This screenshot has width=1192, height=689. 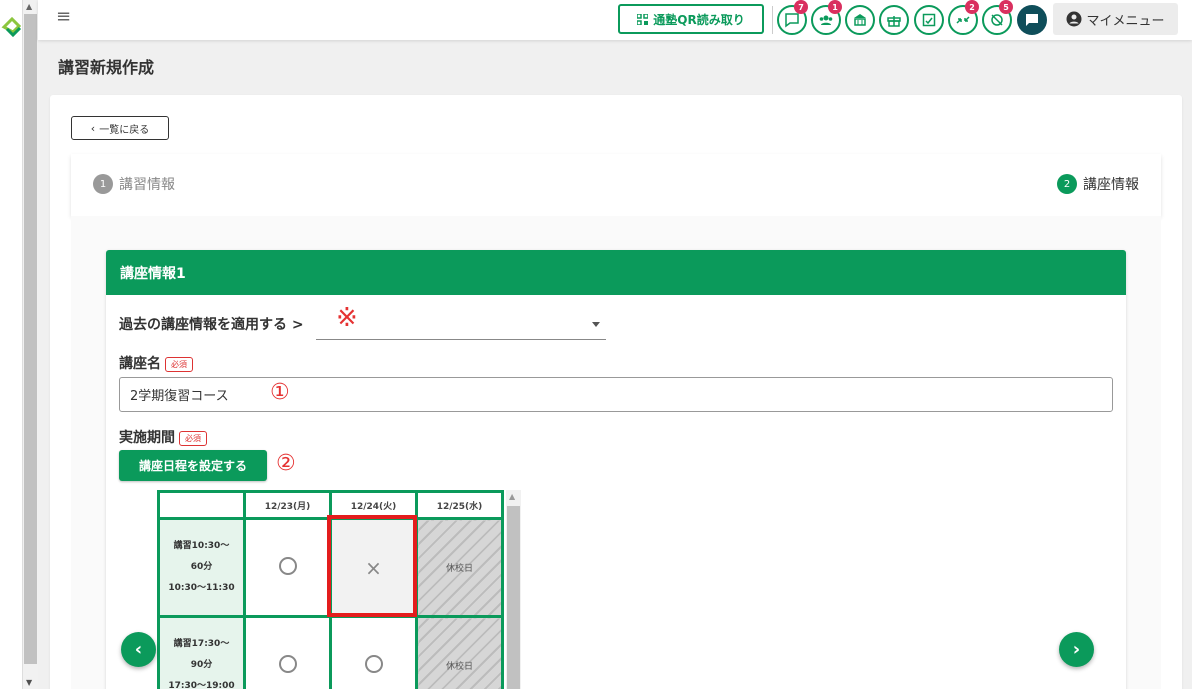 What do you see at coordinates (513, 597) in the screenshot?
I see `table-scrollbar-thumb` at bounding box center [513, 597].